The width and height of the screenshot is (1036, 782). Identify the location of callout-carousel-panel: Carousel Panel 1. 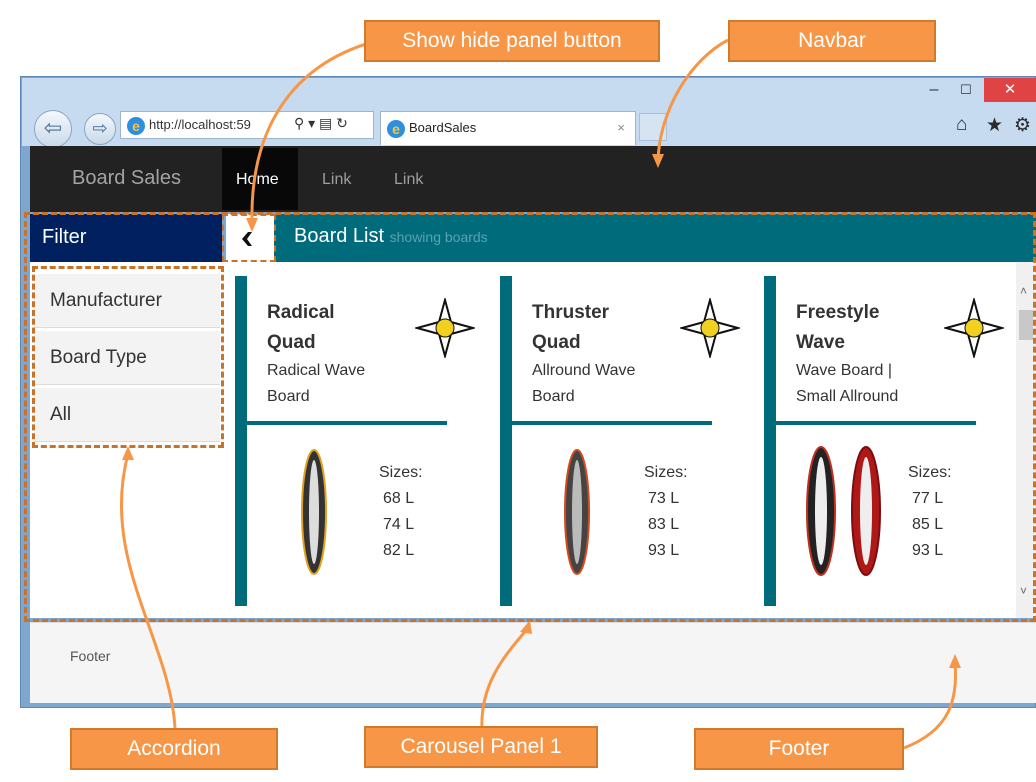
(481, 747).